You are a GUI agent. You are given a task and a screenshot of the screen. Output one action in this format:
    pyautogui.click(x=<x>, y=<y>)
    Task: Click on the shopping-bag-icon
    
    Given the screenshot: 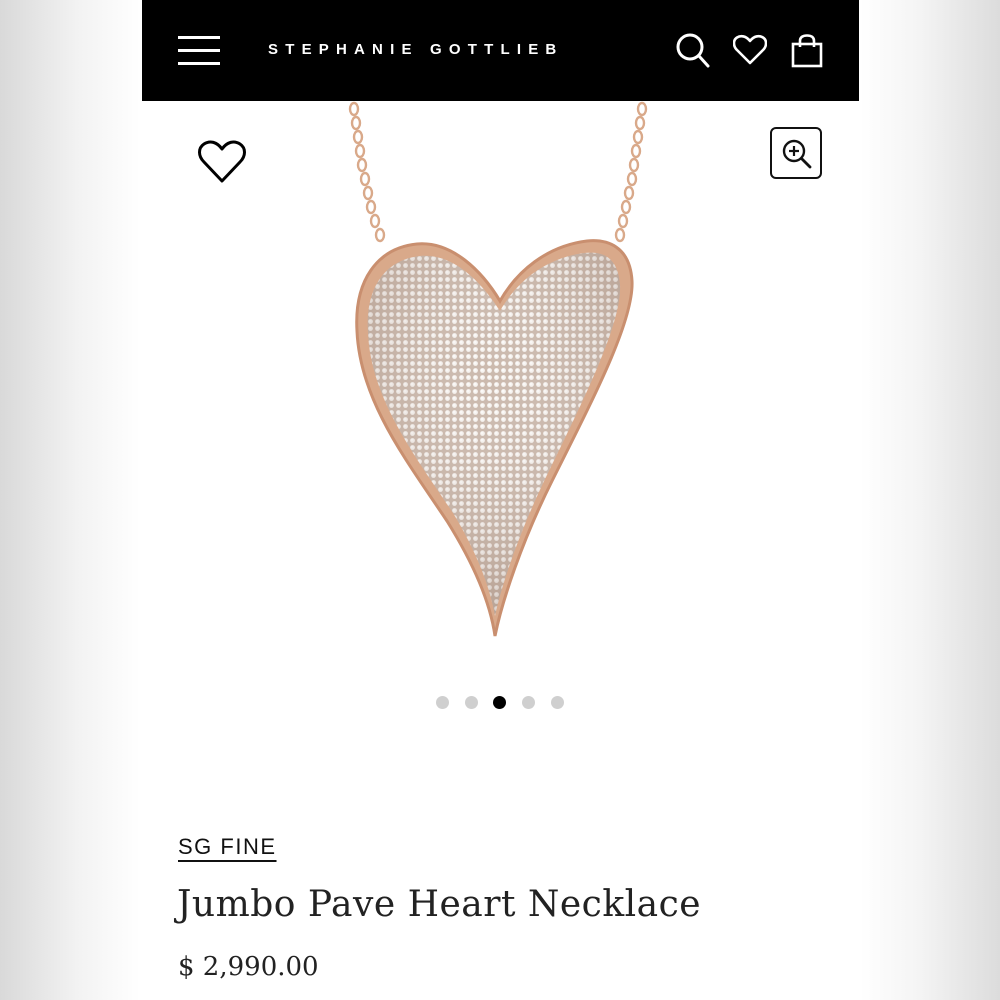 What is the action you would take?
    pyautogui.click(x=807, y=51)
    